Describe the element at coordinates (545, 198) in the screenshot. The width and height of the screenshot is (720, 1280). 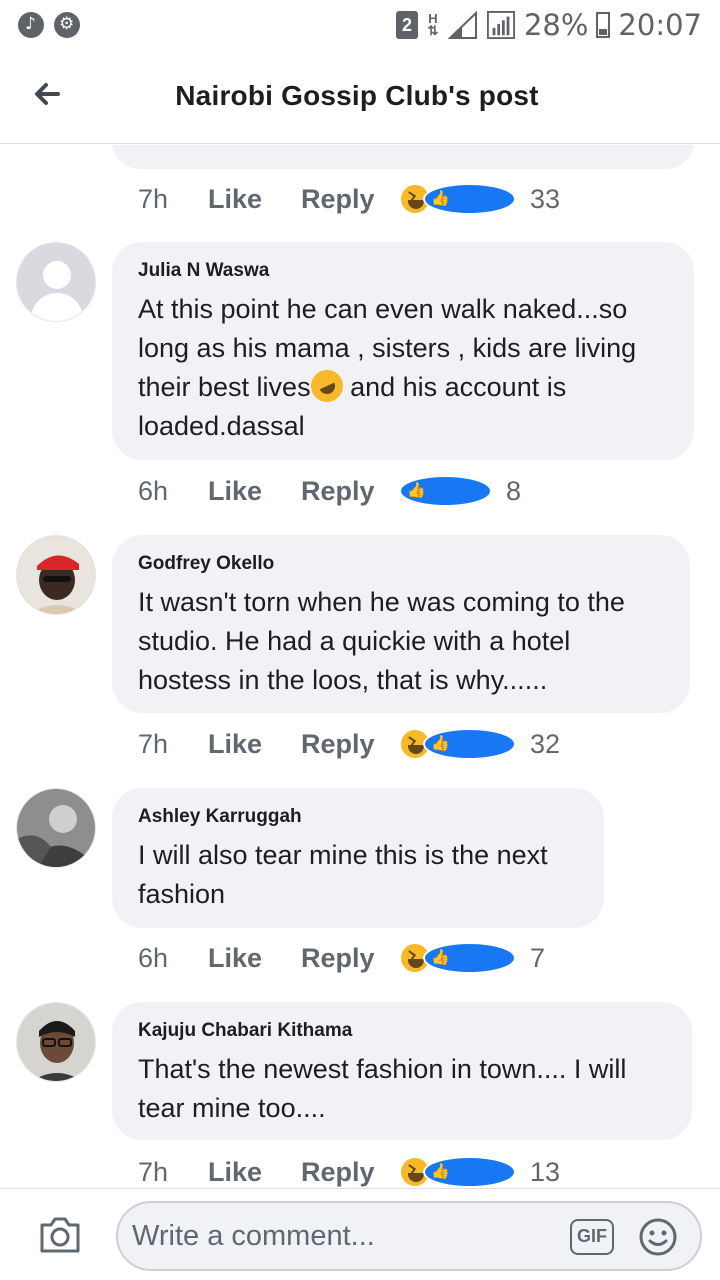
I see `reaction-count: 33` at that location.